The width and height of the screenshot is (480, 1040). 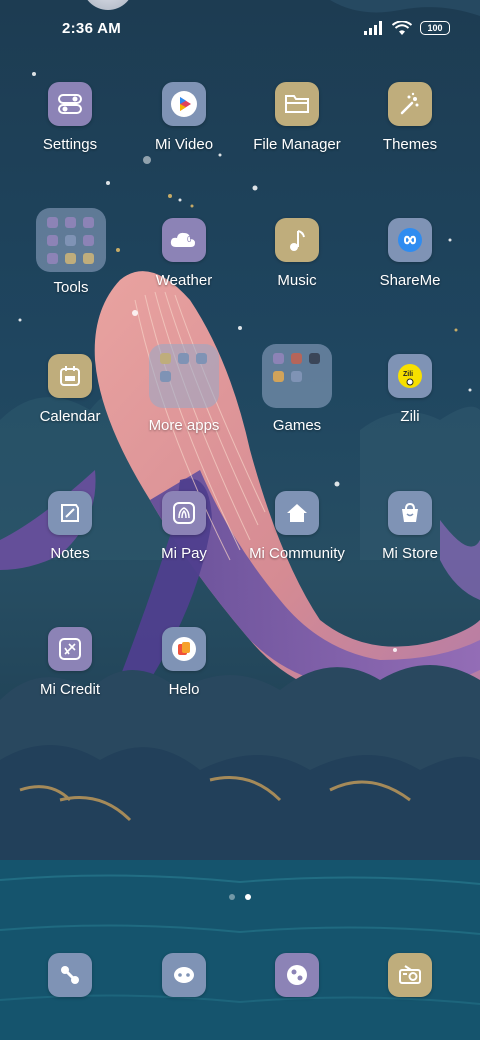 I want to click on app-label: Mi Pay, so click(x=184, y=553).